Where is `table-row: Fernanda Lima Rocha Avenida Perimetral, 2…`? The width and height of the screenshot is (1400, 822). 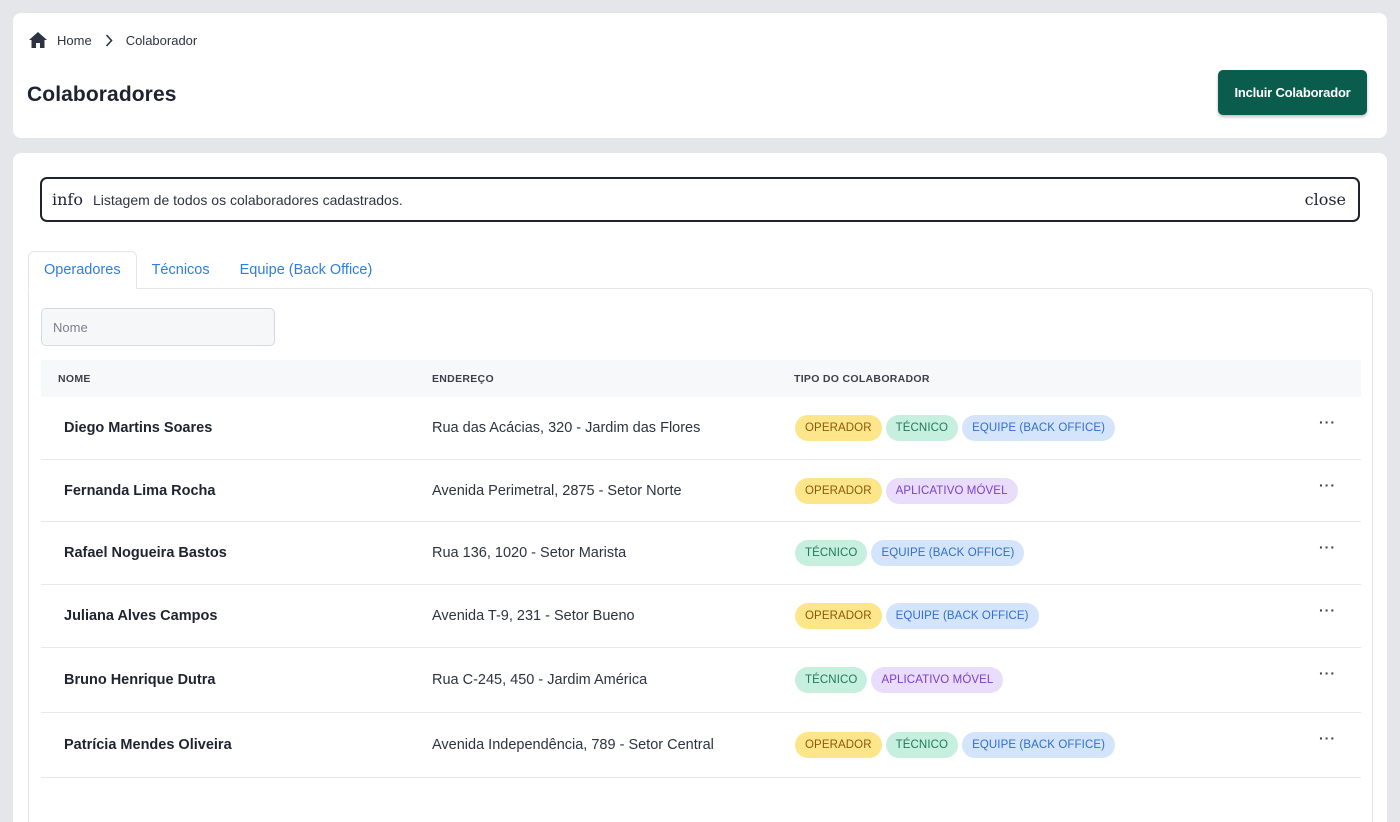
table-row: Fernanda Lima Rocha Avenida Perimetral, 2… is located at coordinates (701, 491).